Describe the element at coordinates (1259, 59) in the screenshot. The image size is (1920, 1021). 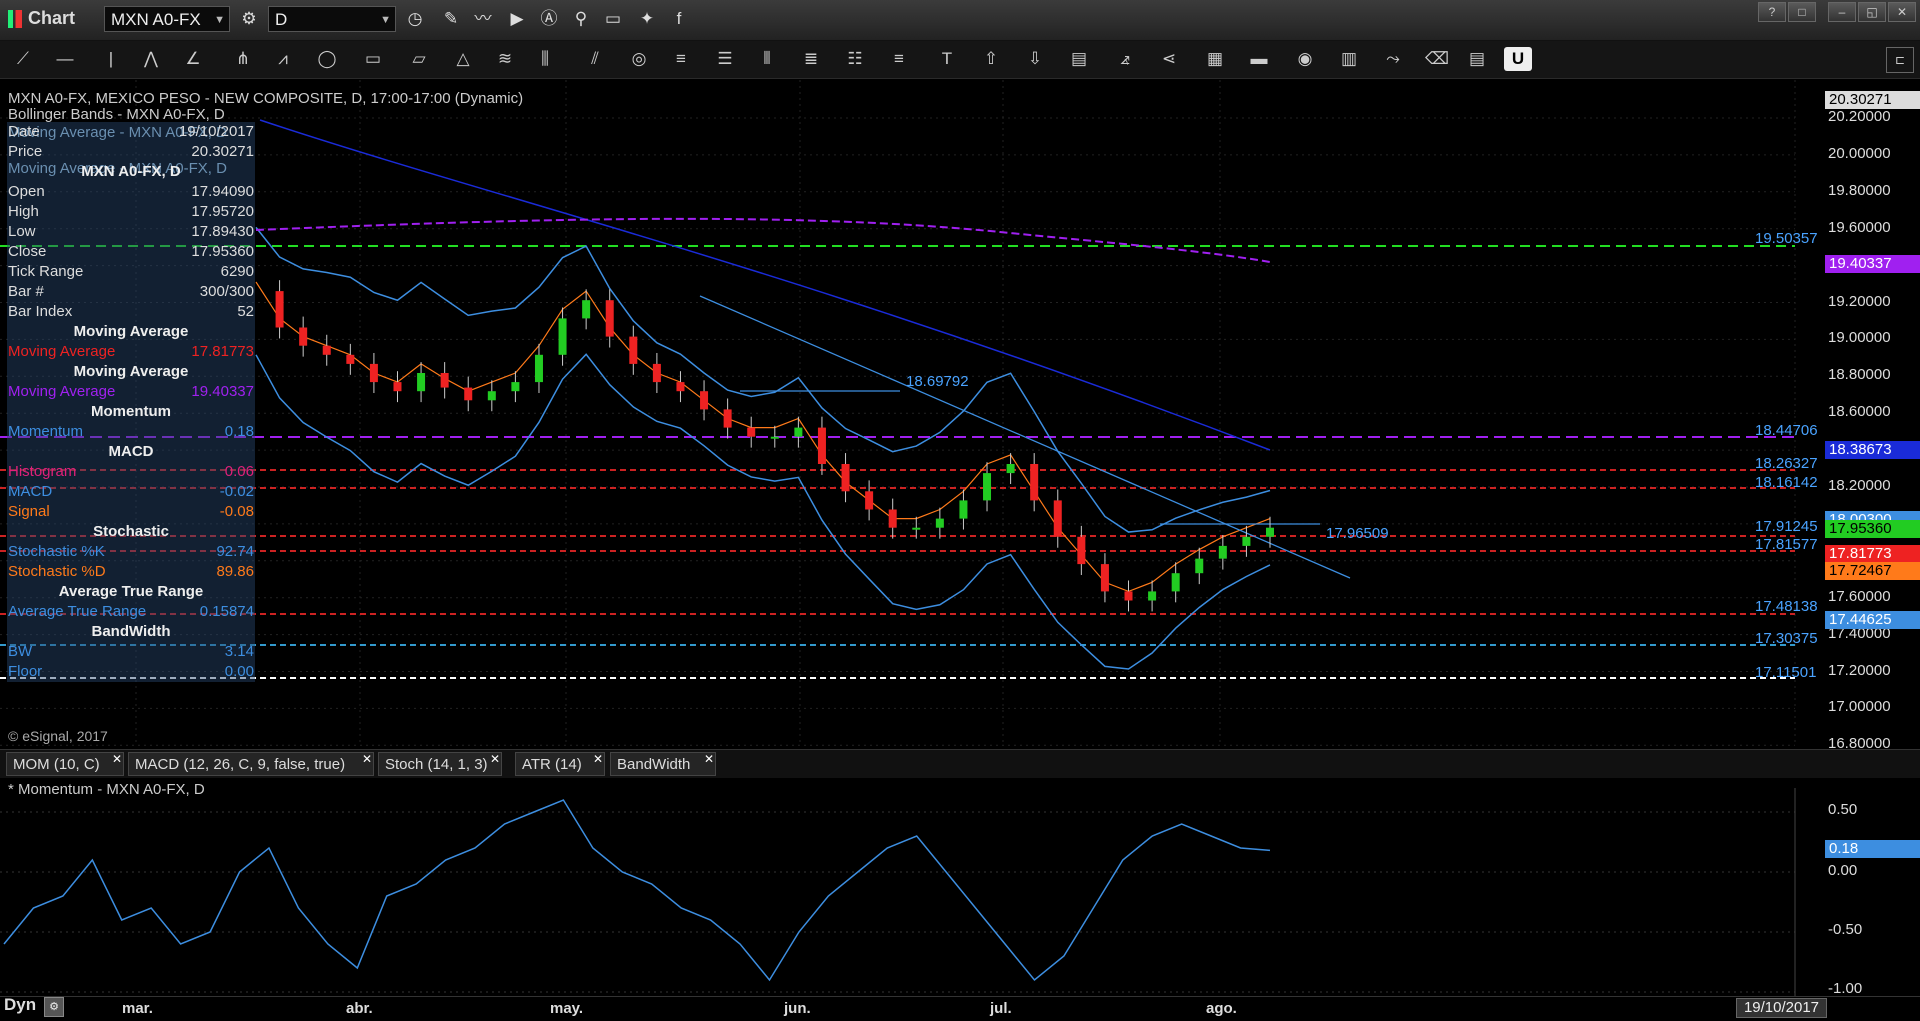
I see `mob-icon: ▬` at that location.